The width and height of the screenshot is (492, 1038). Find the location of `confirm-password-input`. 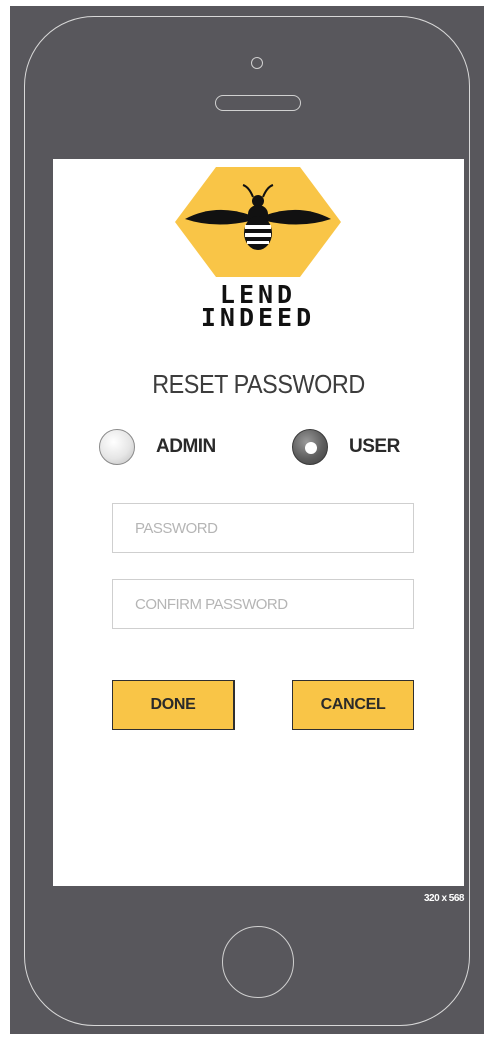

confirm-password-input is located at coordinates (273, 604).